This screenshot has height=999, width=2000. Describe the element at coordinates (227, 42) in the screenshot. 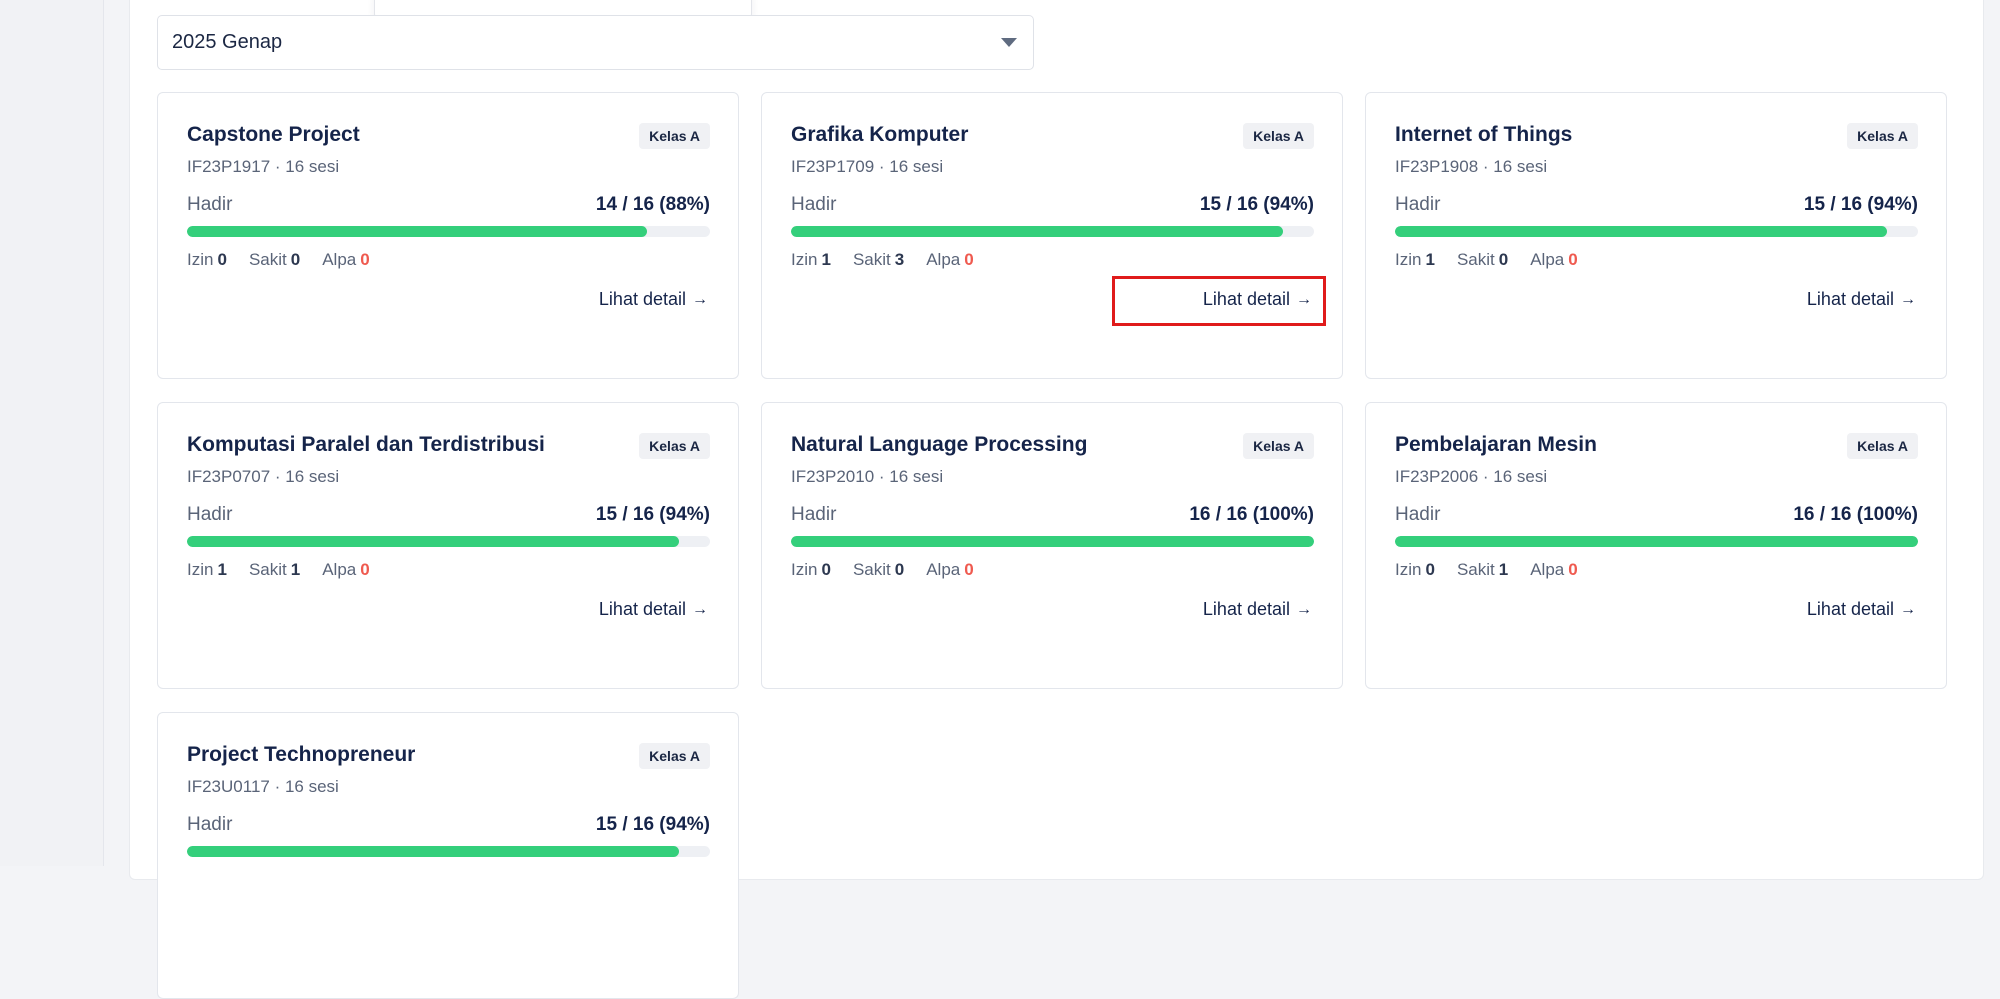

I see `semester-select-value: 2025 Genap` at that location.